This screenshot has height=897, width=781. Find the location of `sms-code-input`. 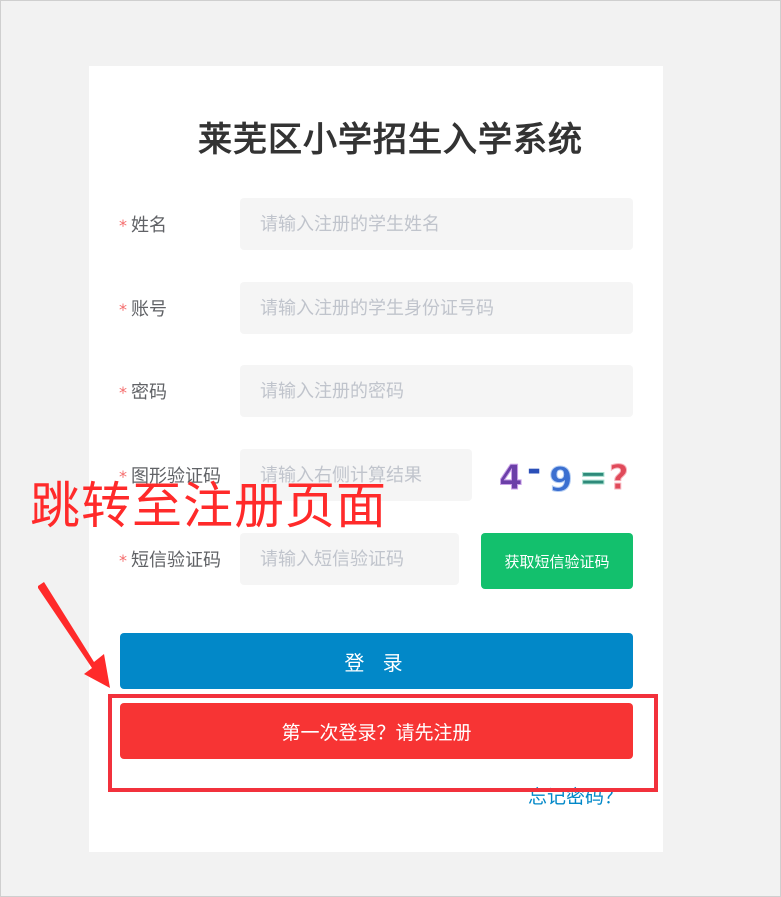

sms-code-input is located at coordinates (349, 559).